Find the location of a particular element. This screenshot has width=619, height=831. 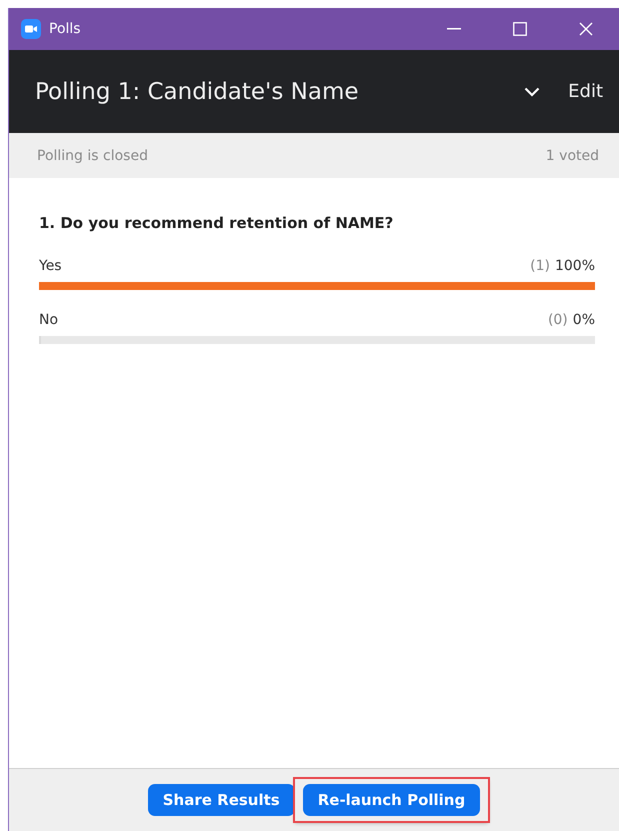

window-title: Polls is located at coordinates (65, 29).